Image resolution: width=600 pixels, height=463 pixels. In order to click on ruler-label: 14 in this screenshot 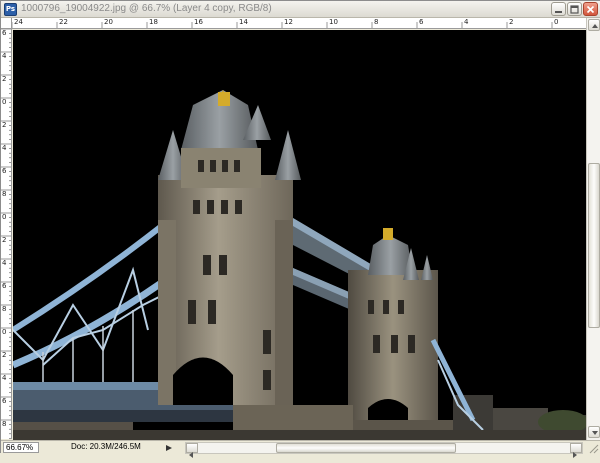, I will do `click(243, 22)`.